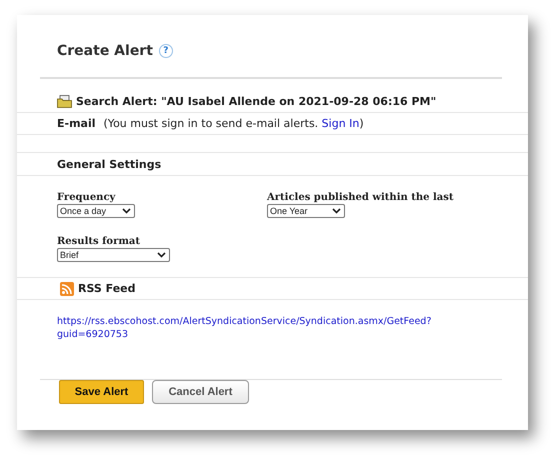  What do you see at coordinates (107, 288) in the screenshot?
I see `section-heading: RSS Feed` at bounding box center [107, 288].